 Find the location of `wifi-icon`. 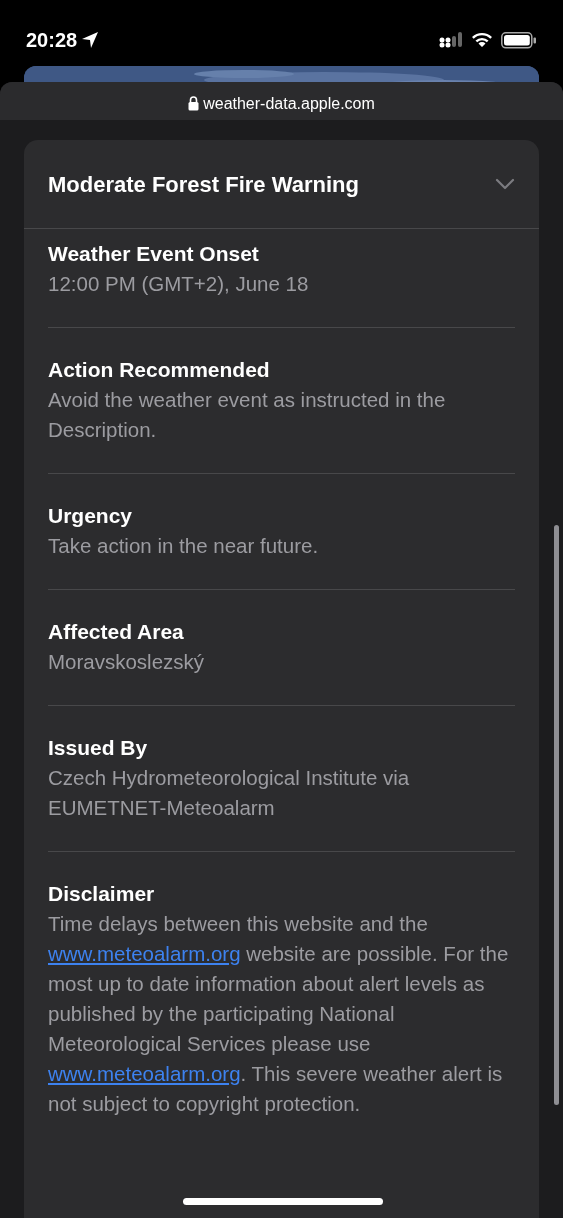

wifi-icon is located at coordinates (482, 40).